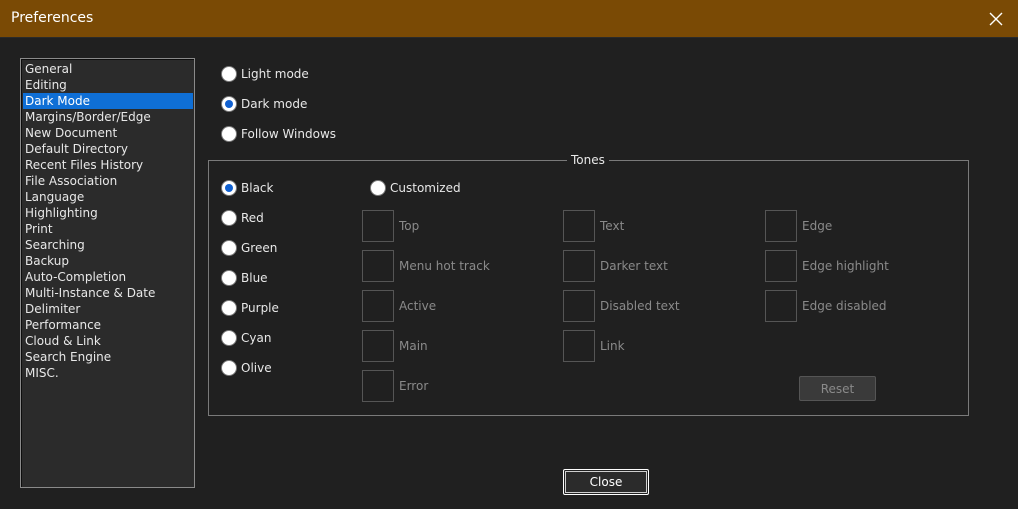 This screenshot has width=1018, height=509. I want to click on tone-olive-label: Olive, so click(256, 368).